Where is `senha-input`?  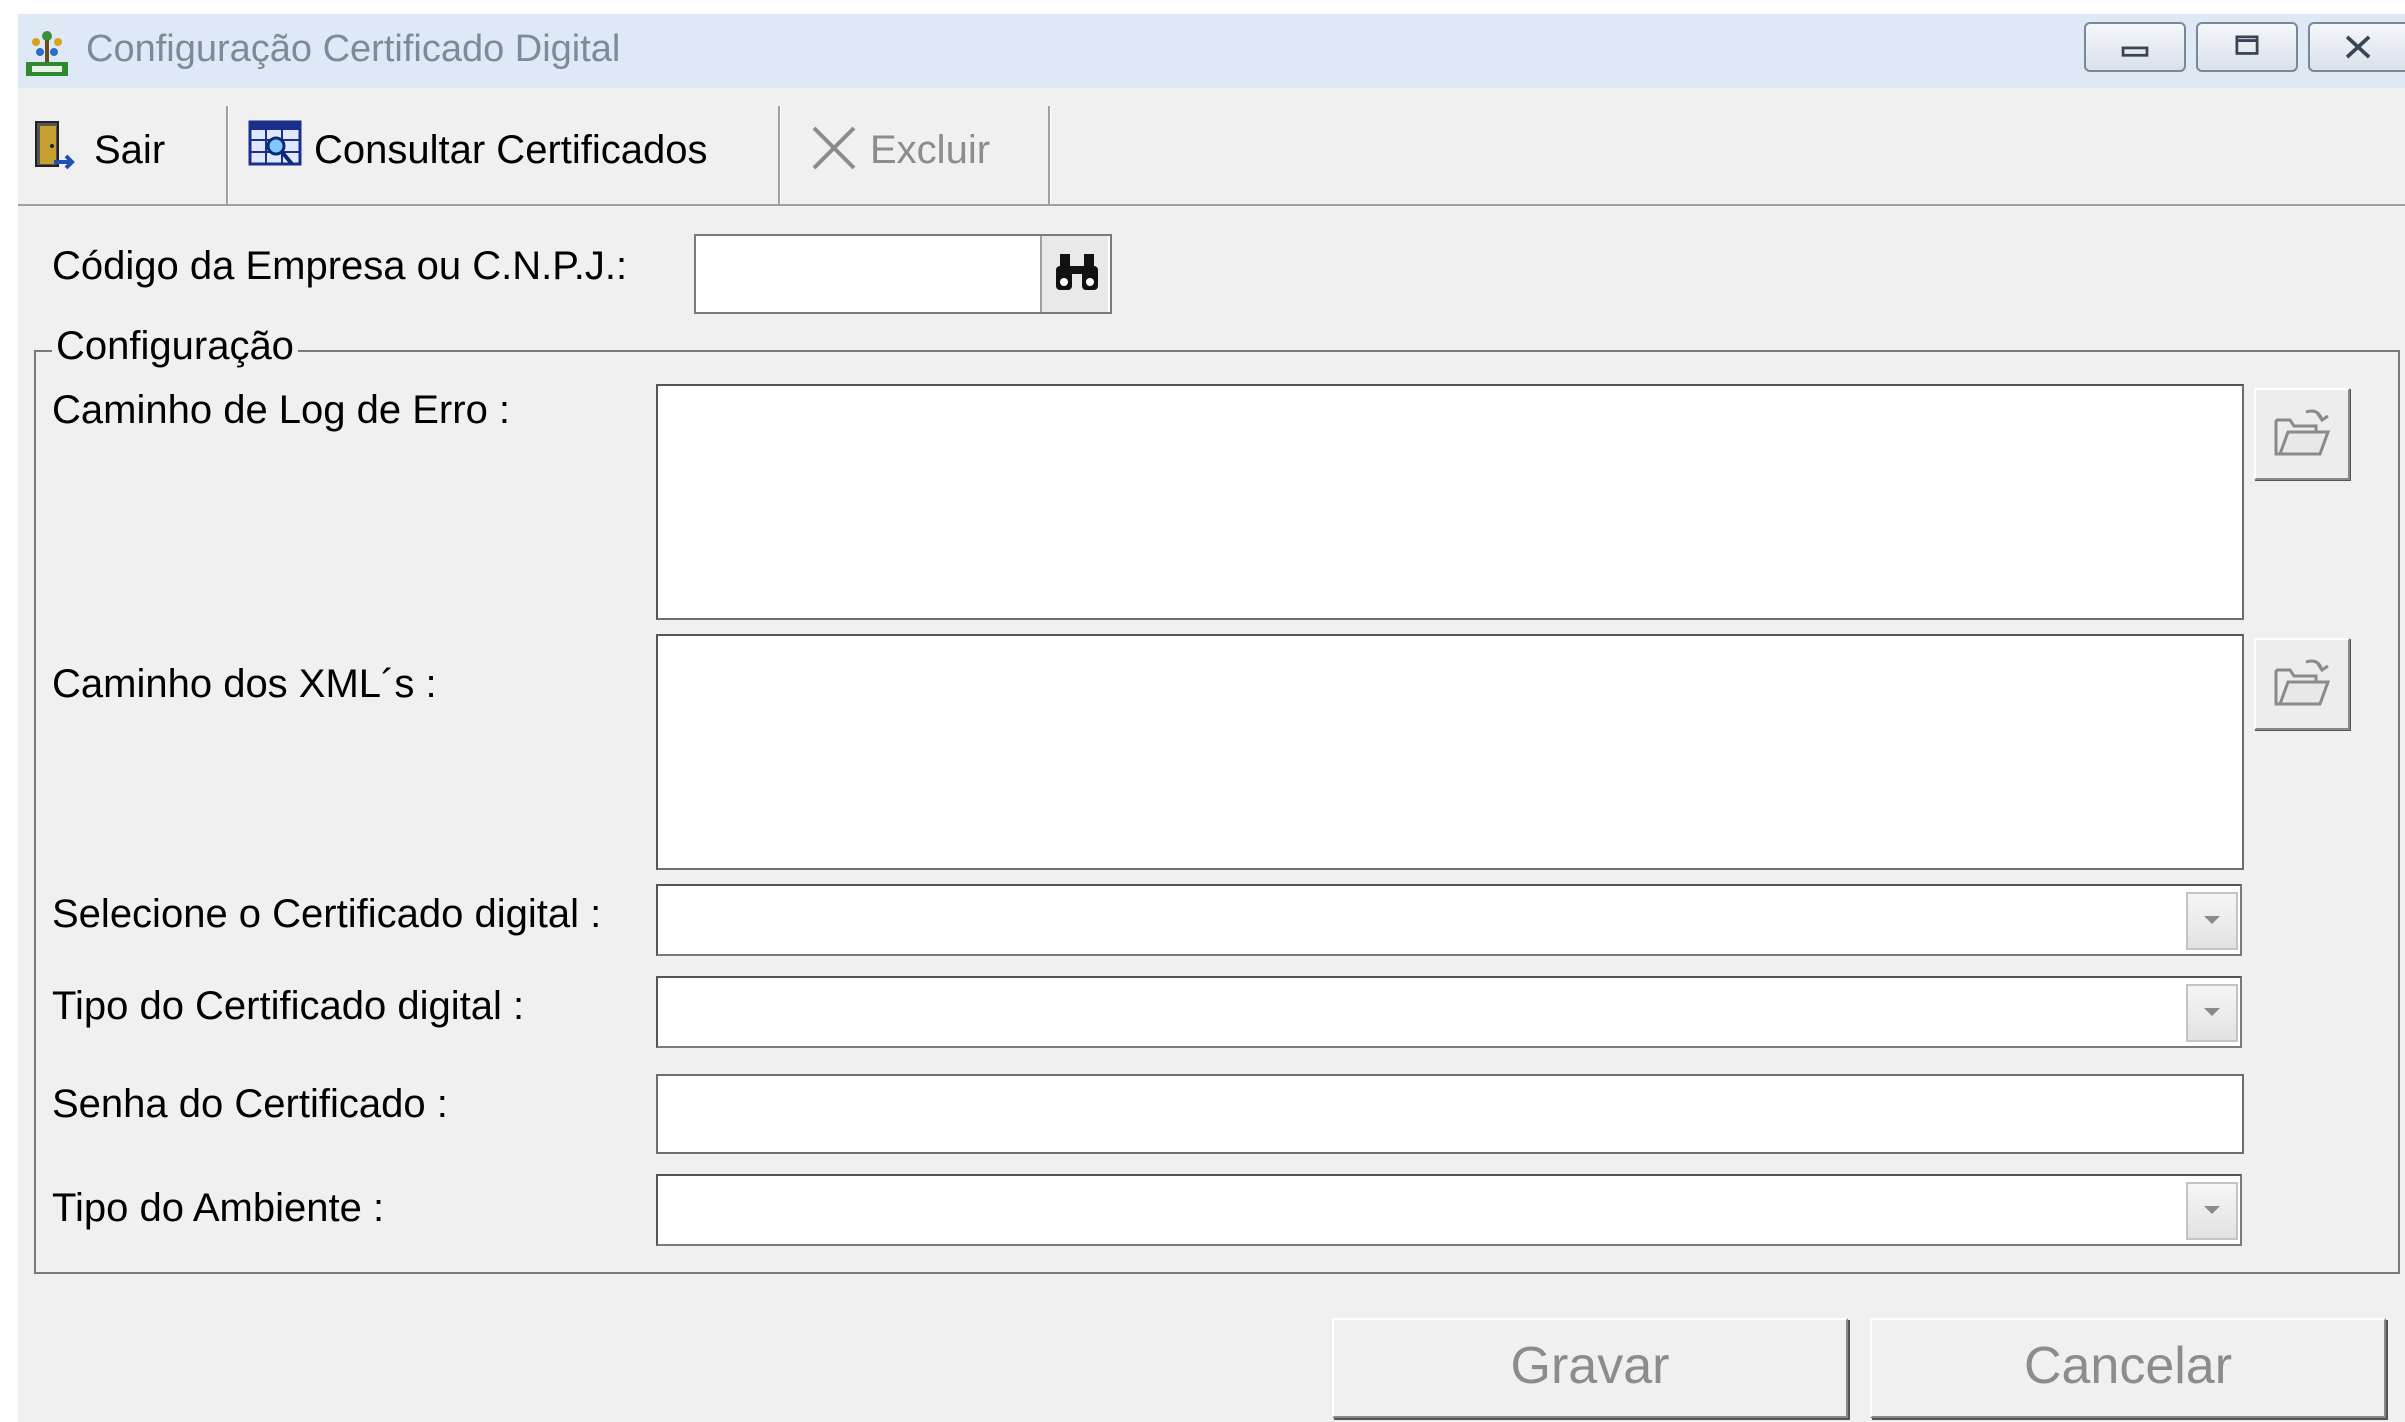
senha-input is located at coordinates (1450, 1114).